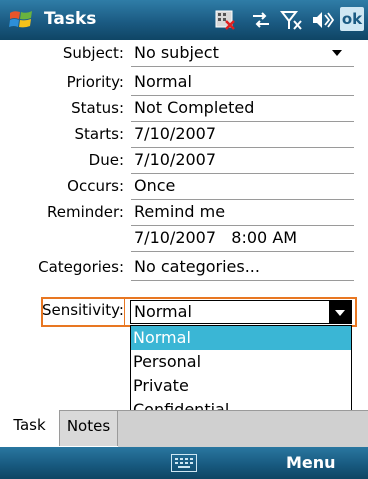 The width and height of the screenshot is (368, 479). Describe the element at coordinates (180, 211) in the screenshot. I see `reminder-value: Remind me` at that location.